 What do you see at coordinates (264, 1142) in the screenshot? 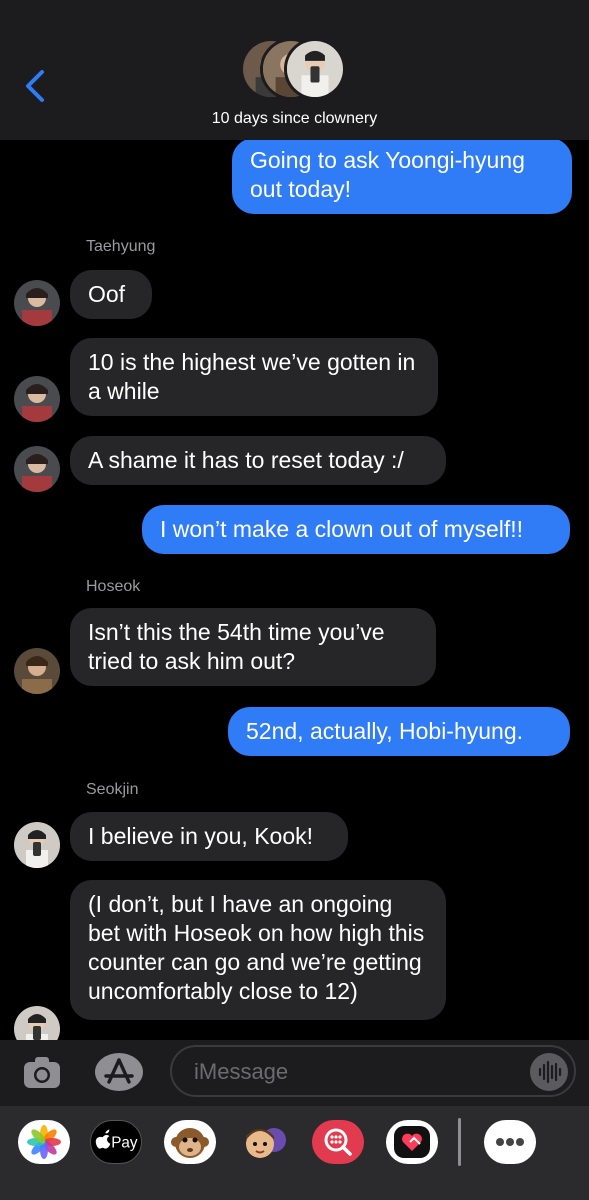
I see `memoji-icon` at bounding box center [264, 1142].